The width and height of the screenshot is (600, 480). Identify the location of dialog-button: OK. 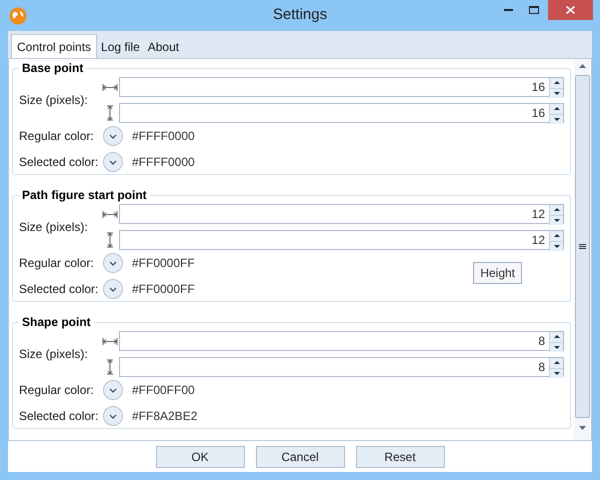
(200, 457).